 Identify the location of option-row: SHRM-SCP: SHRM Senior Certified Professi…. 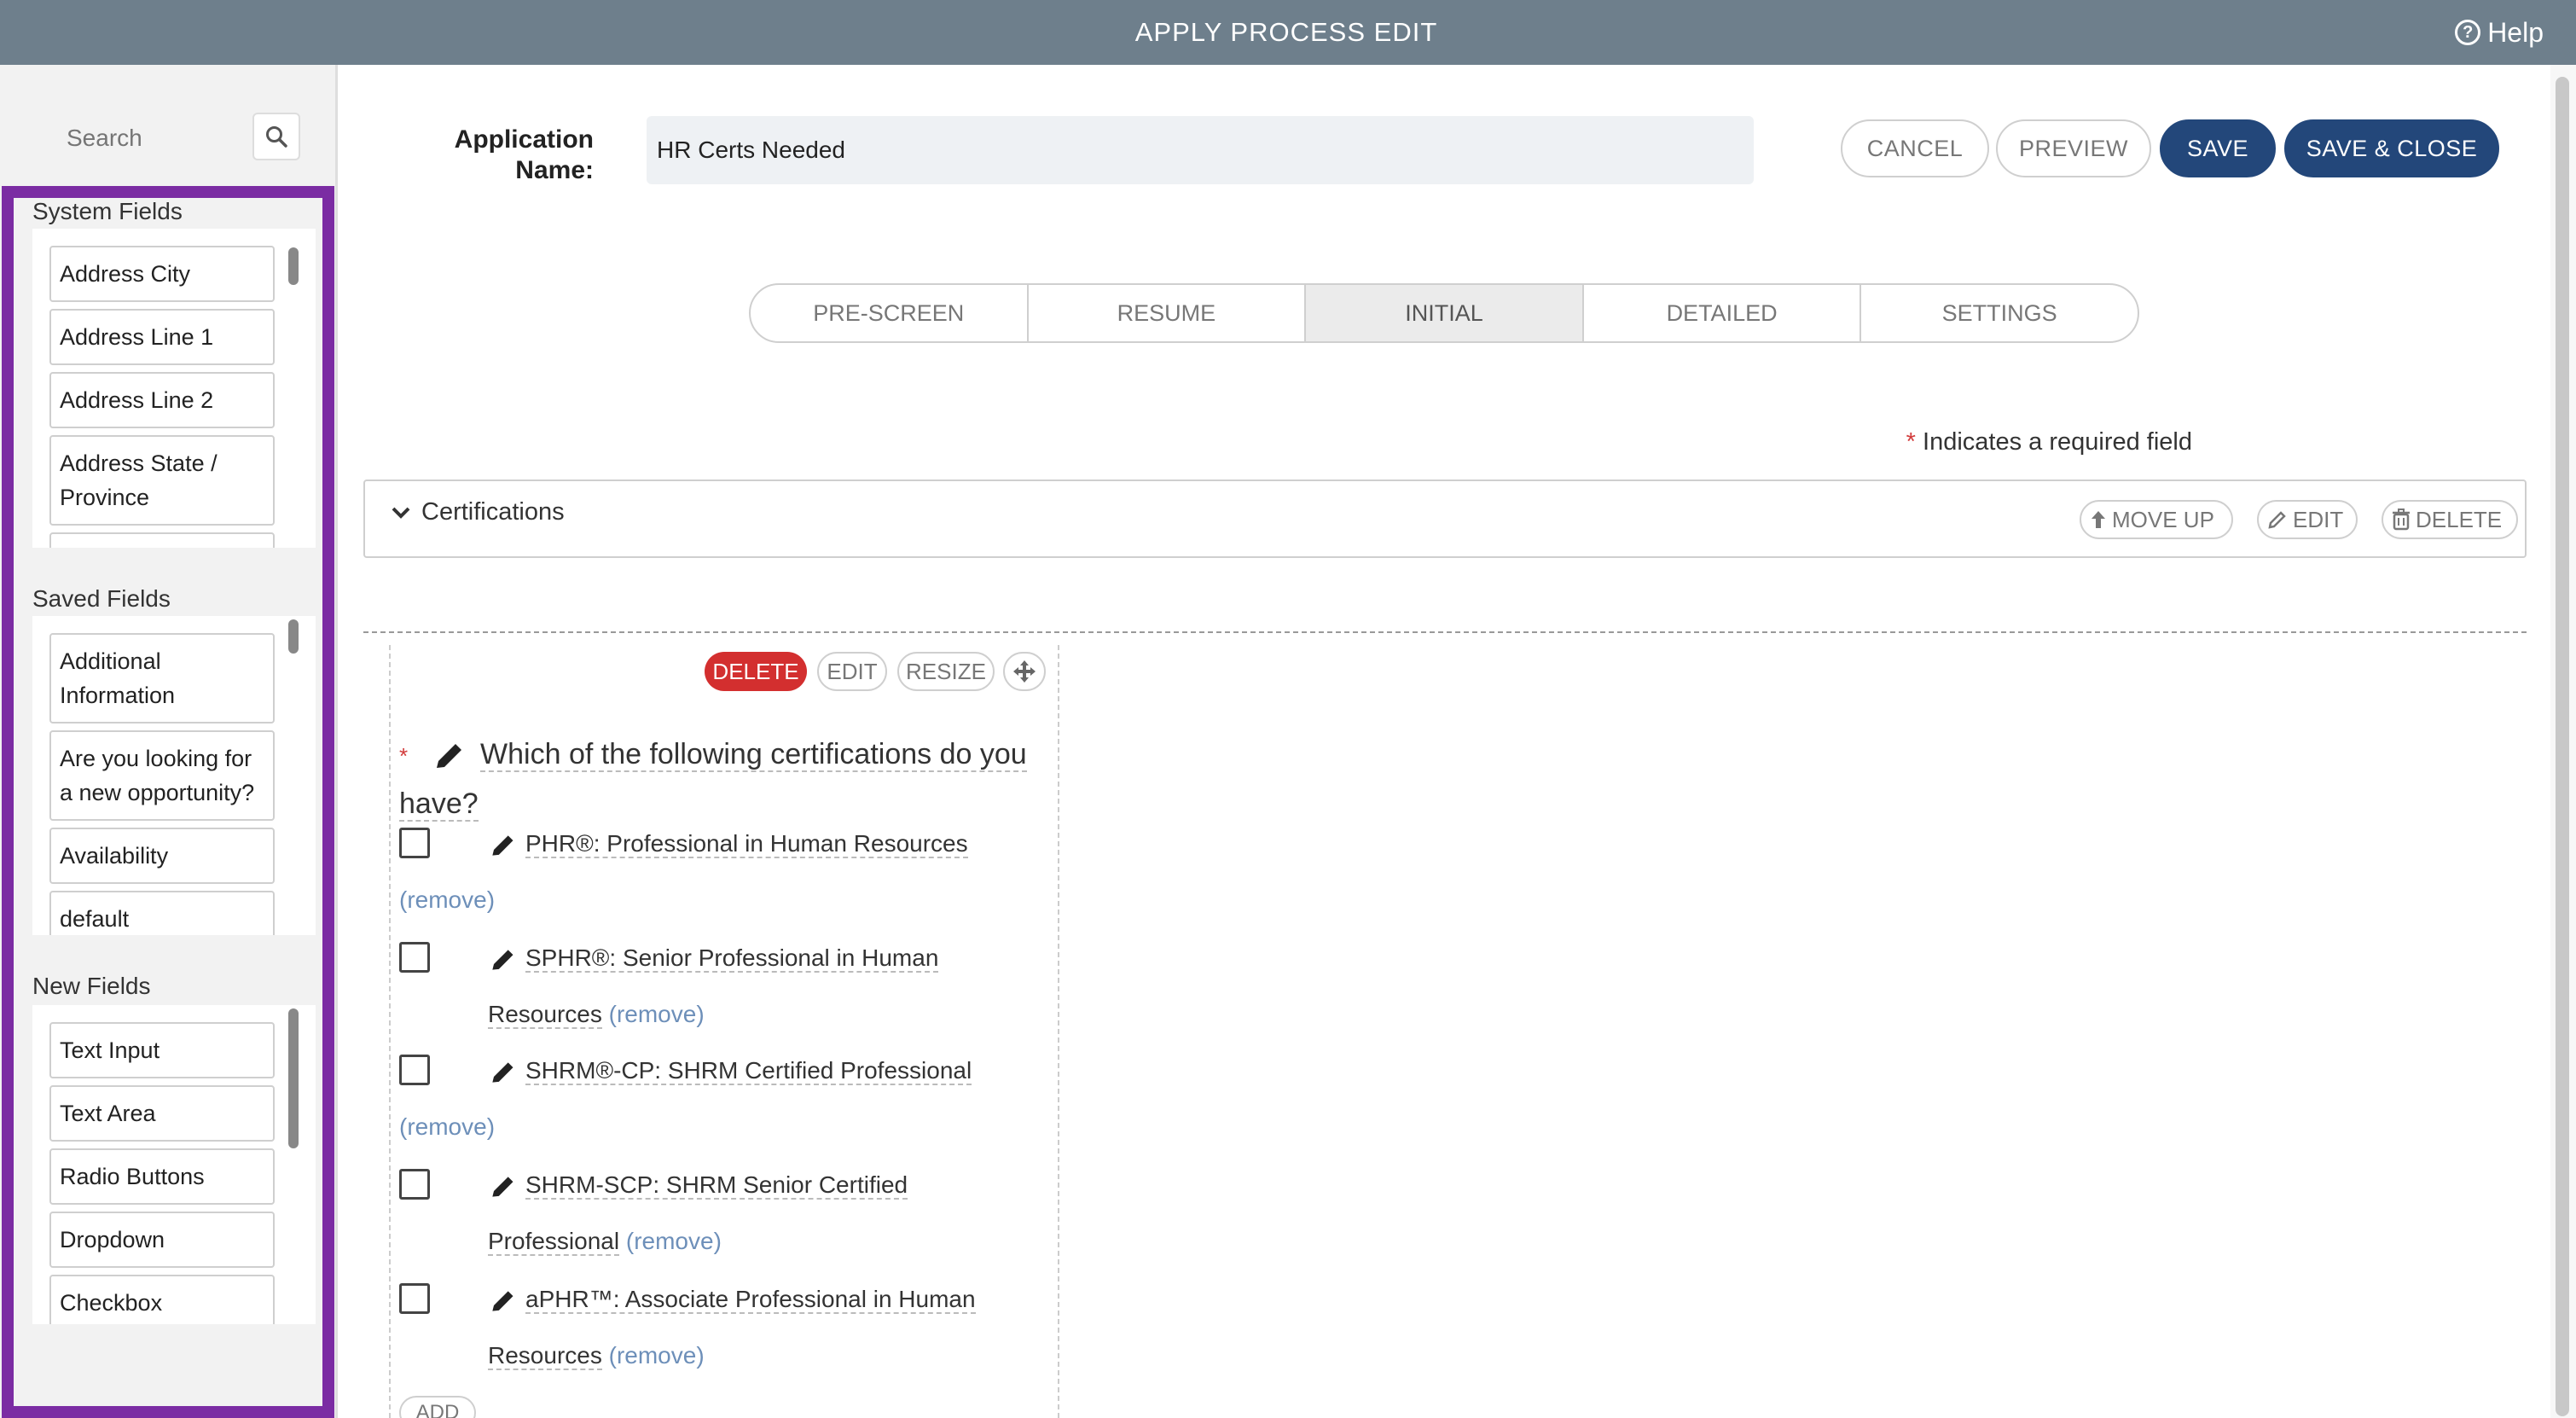
(723, 1213).